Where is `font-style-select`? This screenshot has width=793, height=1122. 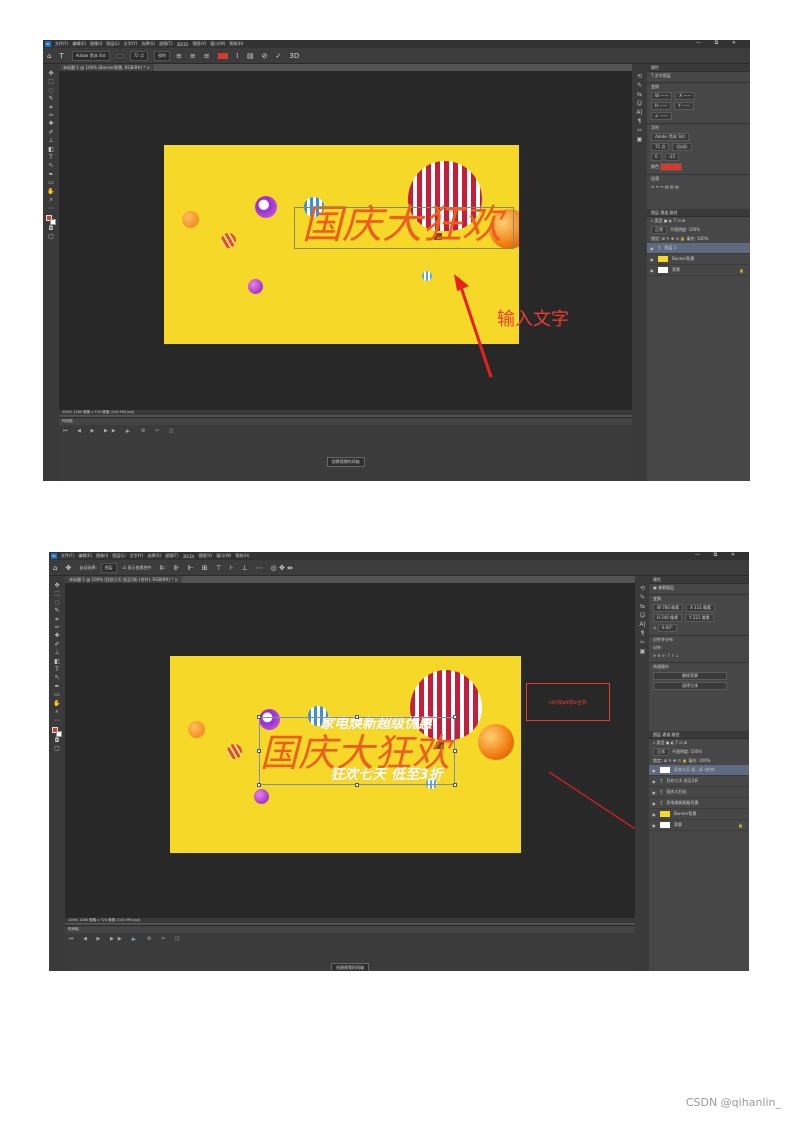
font-style-select is located at coordinates (119, 55).